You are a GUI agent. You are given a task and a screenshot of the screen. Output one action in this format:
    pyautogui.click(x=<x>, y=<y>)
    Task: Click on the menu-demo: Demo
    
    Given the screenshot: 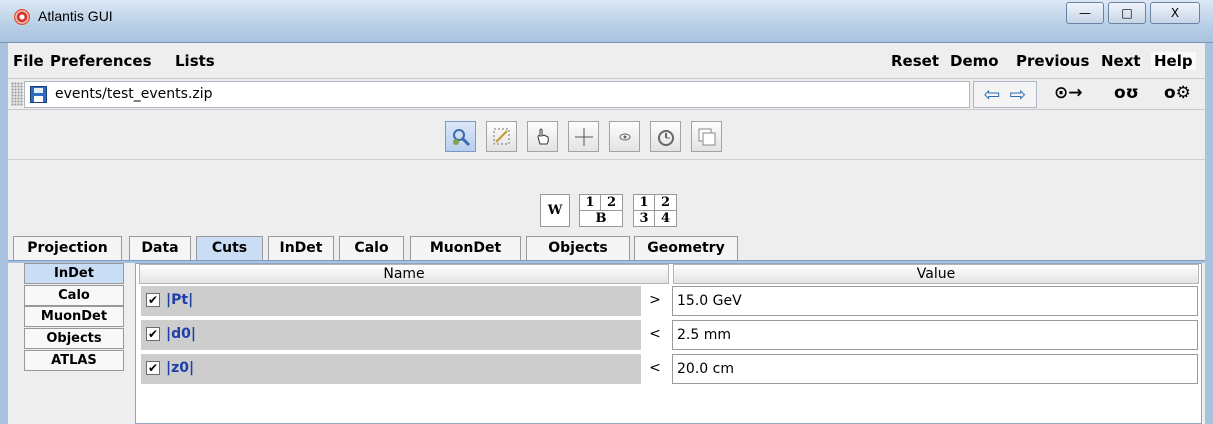 What is the action you would take?
    pyautogui.click(x=974, y=61)
    